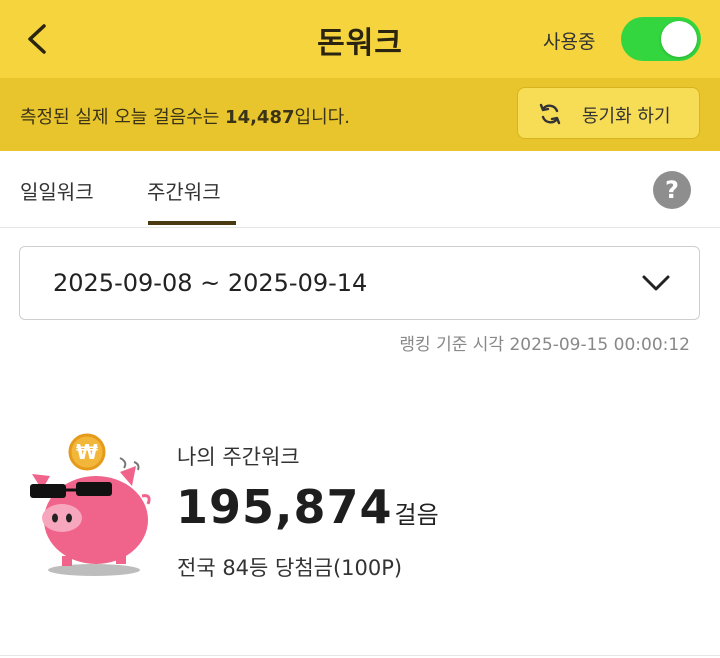  Describe the element at coordinates (87, 452) in the screenshot. I see `coin-won-symbol: ₩` at that location.